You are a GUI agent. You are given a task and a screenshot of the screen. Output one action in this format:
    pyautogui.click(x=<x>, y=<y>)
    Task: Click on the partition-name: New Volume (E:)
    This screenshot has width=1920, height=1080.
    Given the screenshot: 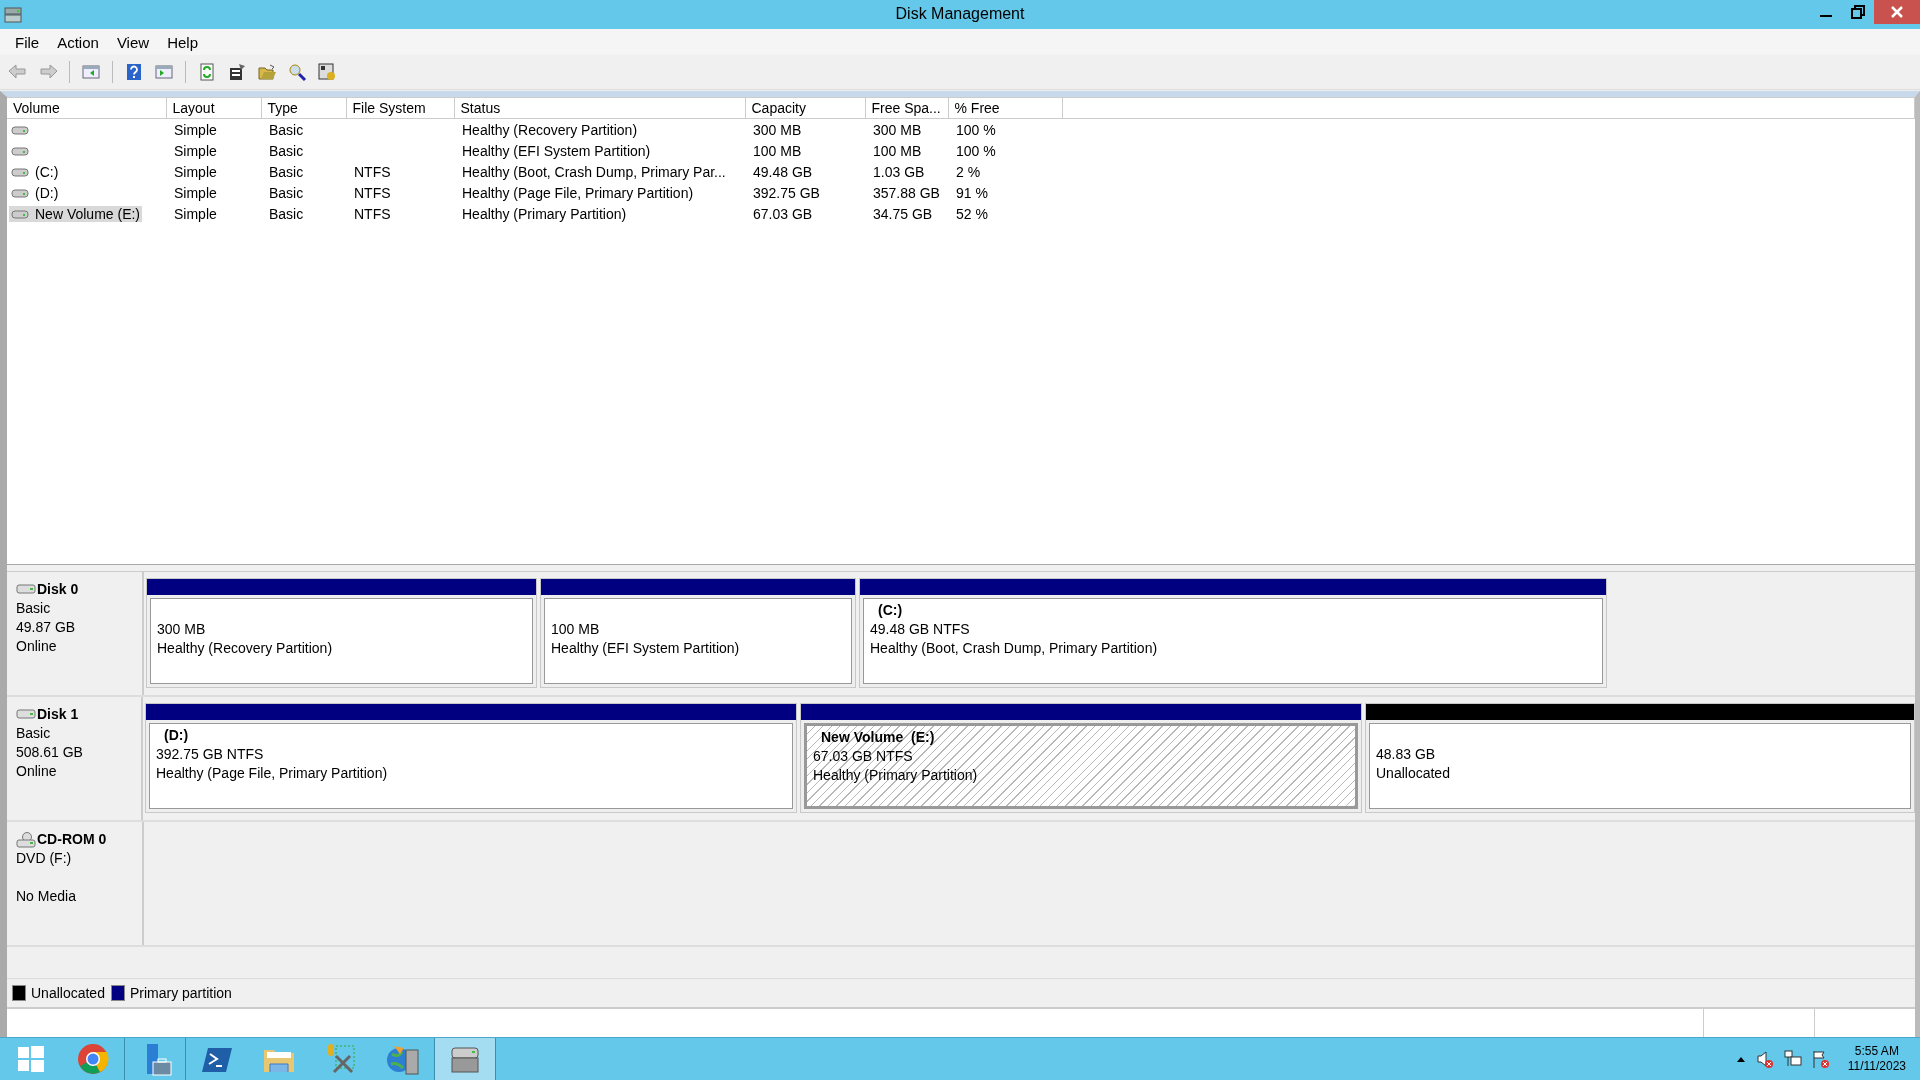 What is the action you would take?
    pyautogui.click(x=878, y=737)
    